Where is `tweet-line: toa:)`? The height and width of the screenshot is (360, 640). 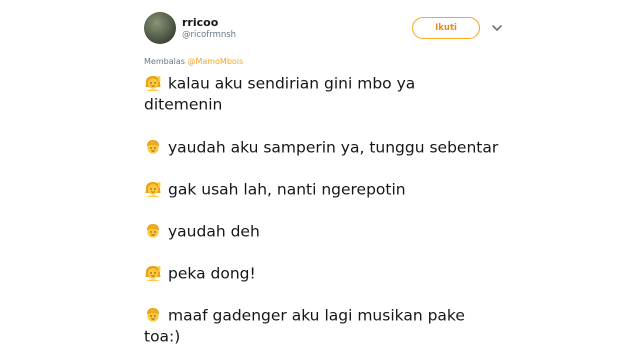
tweet-line: toa:) is located at coordinates (162, 336).